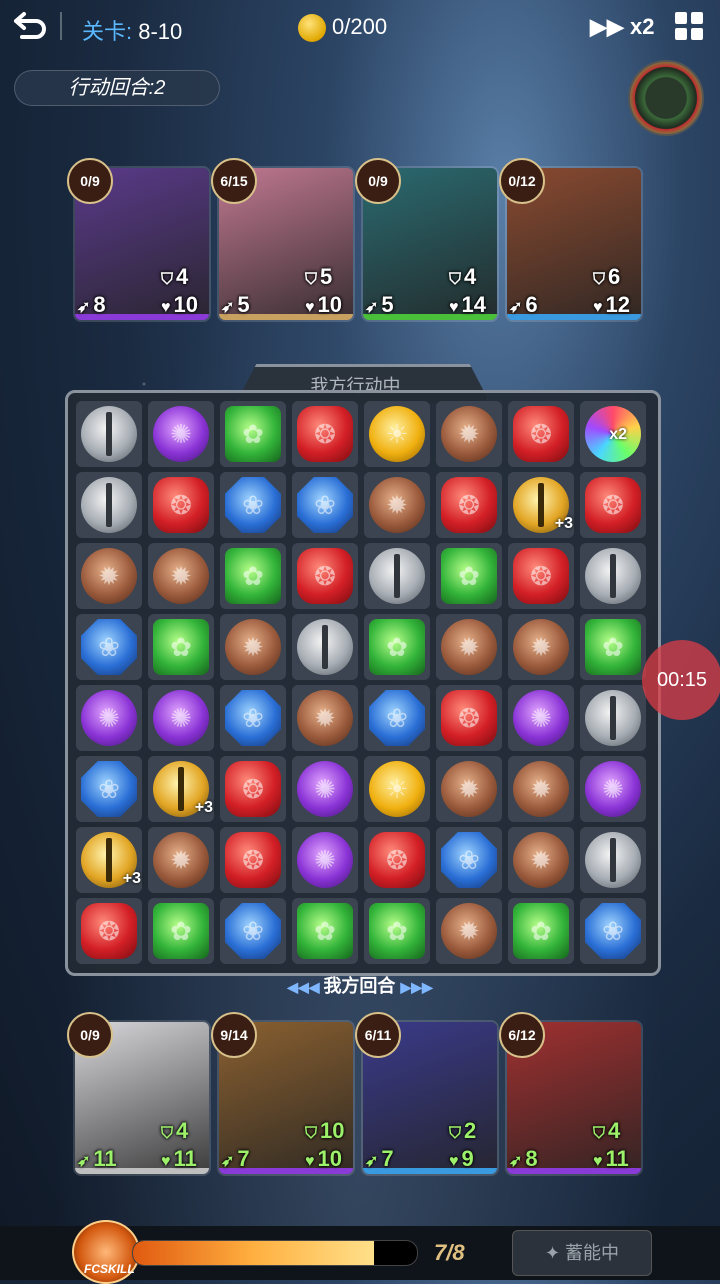 This screenshot has width=720, height=1284. What do you see at coordinates (109, 860) in the screenshot?
I see `board-cell: +3` at bounding box center [109, 860].